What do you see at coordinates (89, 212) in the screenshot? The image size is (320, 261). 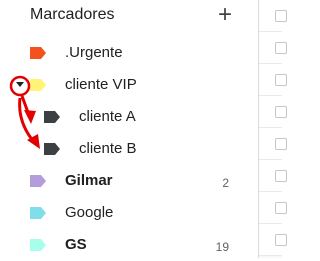 I see `label-name: Google` at bounding box center [89, 212].